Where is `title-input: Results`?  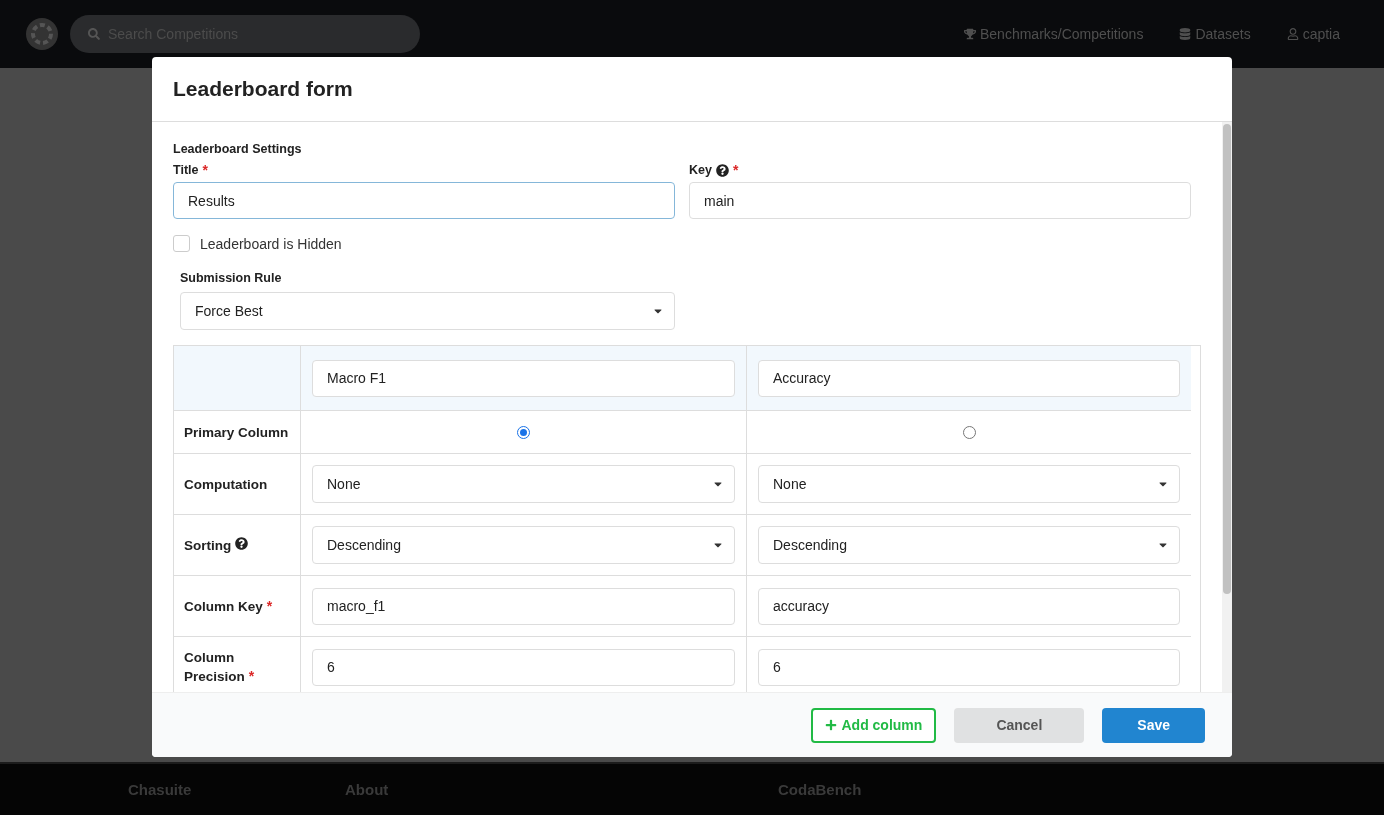
title-input: Results is located at coordinates (424, 200).